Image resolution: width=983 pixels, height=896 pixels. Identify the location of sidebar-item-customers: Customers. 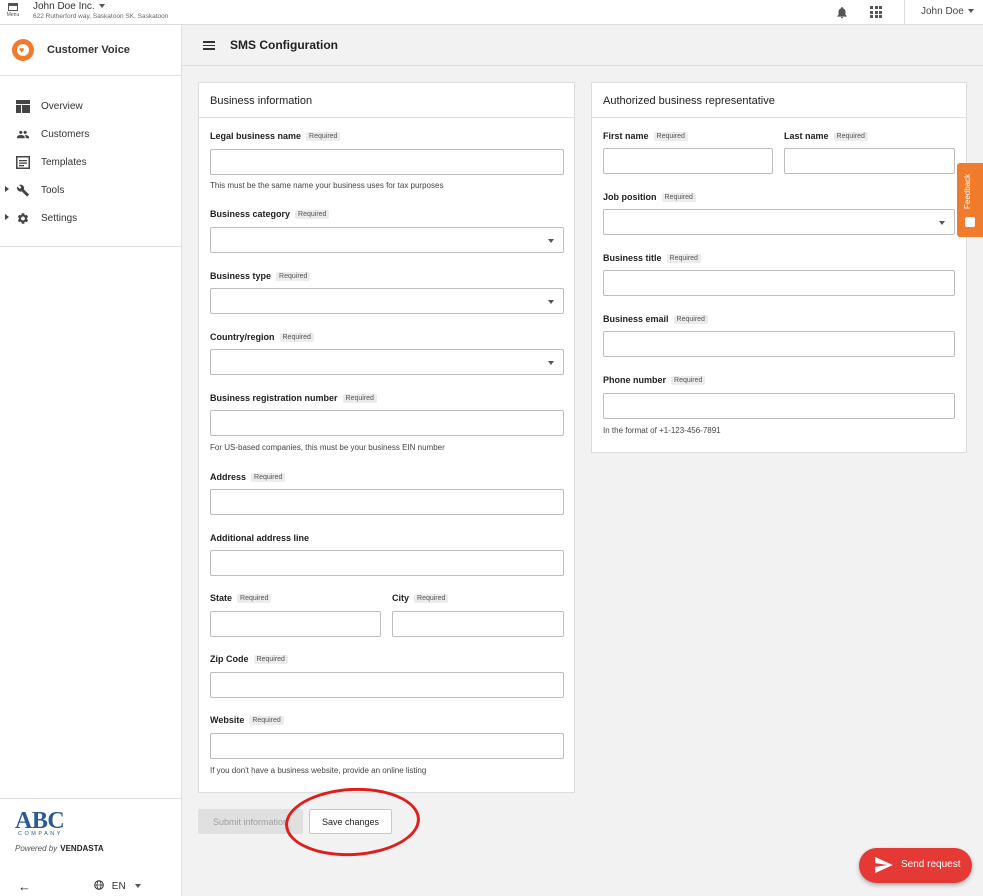
(90, 135).